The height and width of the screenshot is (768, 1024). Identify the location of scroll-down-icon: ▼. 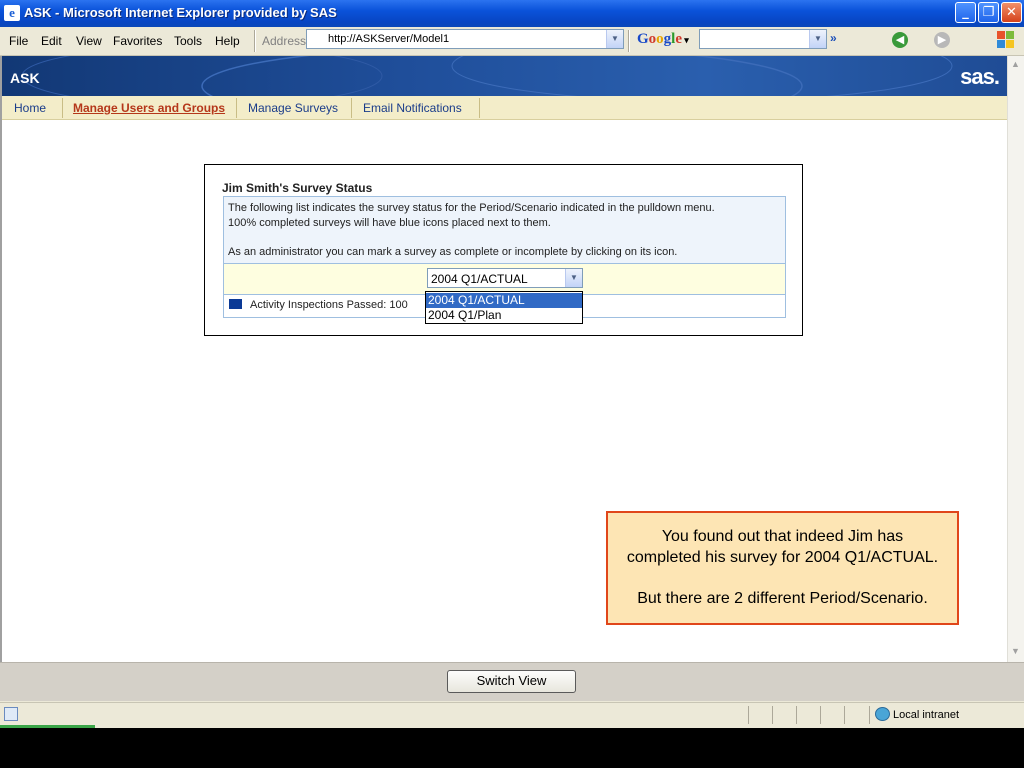
(1015, 651).